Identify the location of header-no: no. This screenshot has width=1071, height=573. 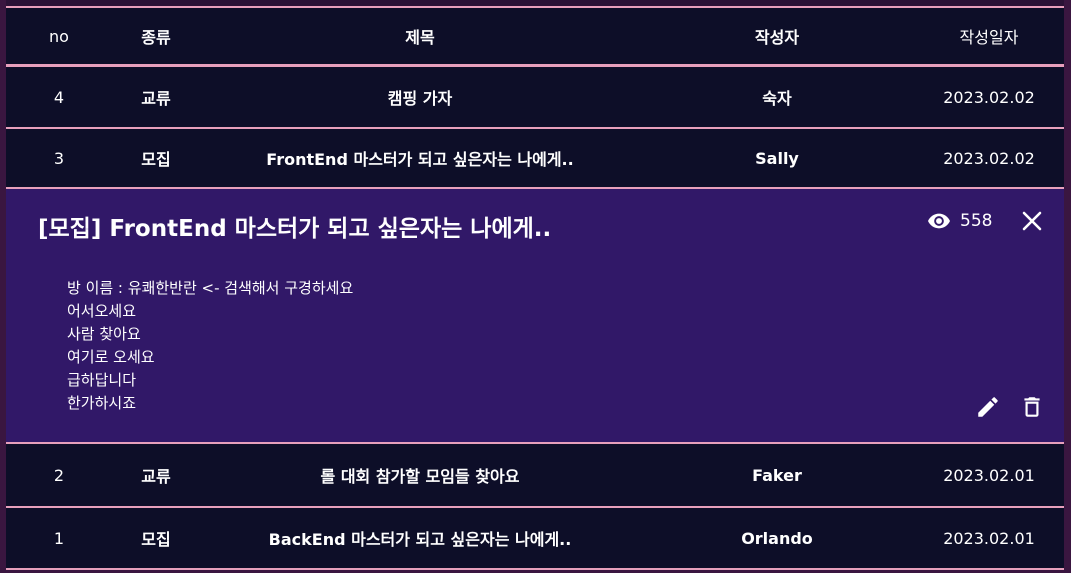
(59, 36).